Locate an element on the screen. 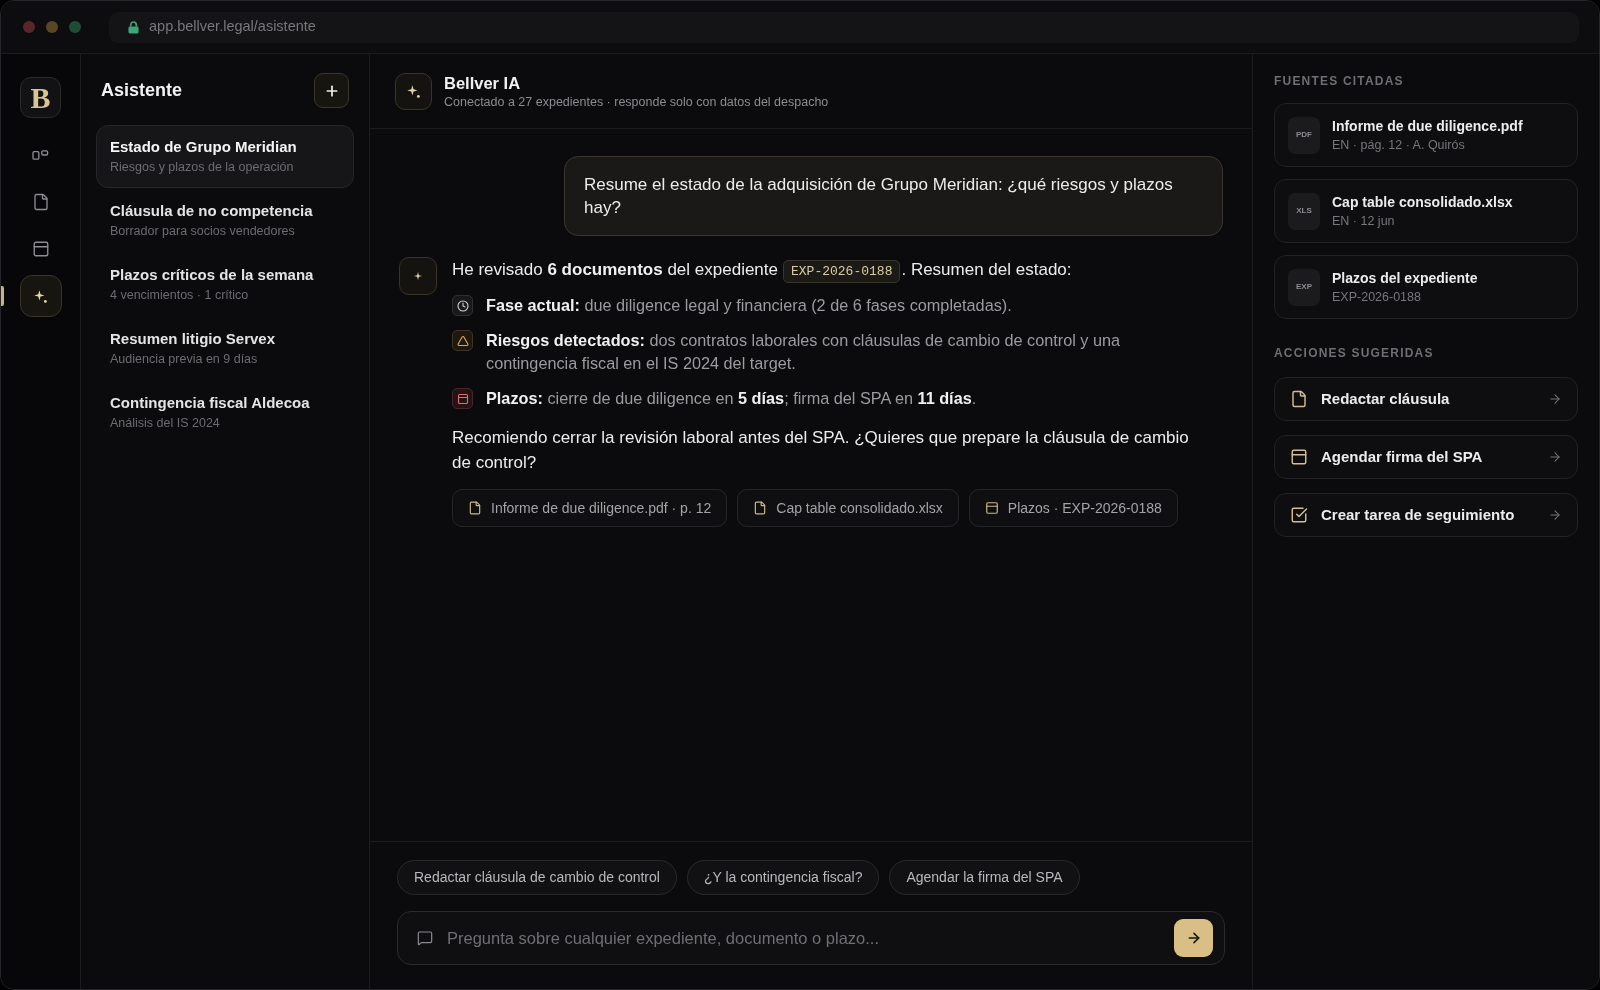 Image resolution: width=1600 pixels, height=990 pixels. send-button is located at coordinates (1193, 938).